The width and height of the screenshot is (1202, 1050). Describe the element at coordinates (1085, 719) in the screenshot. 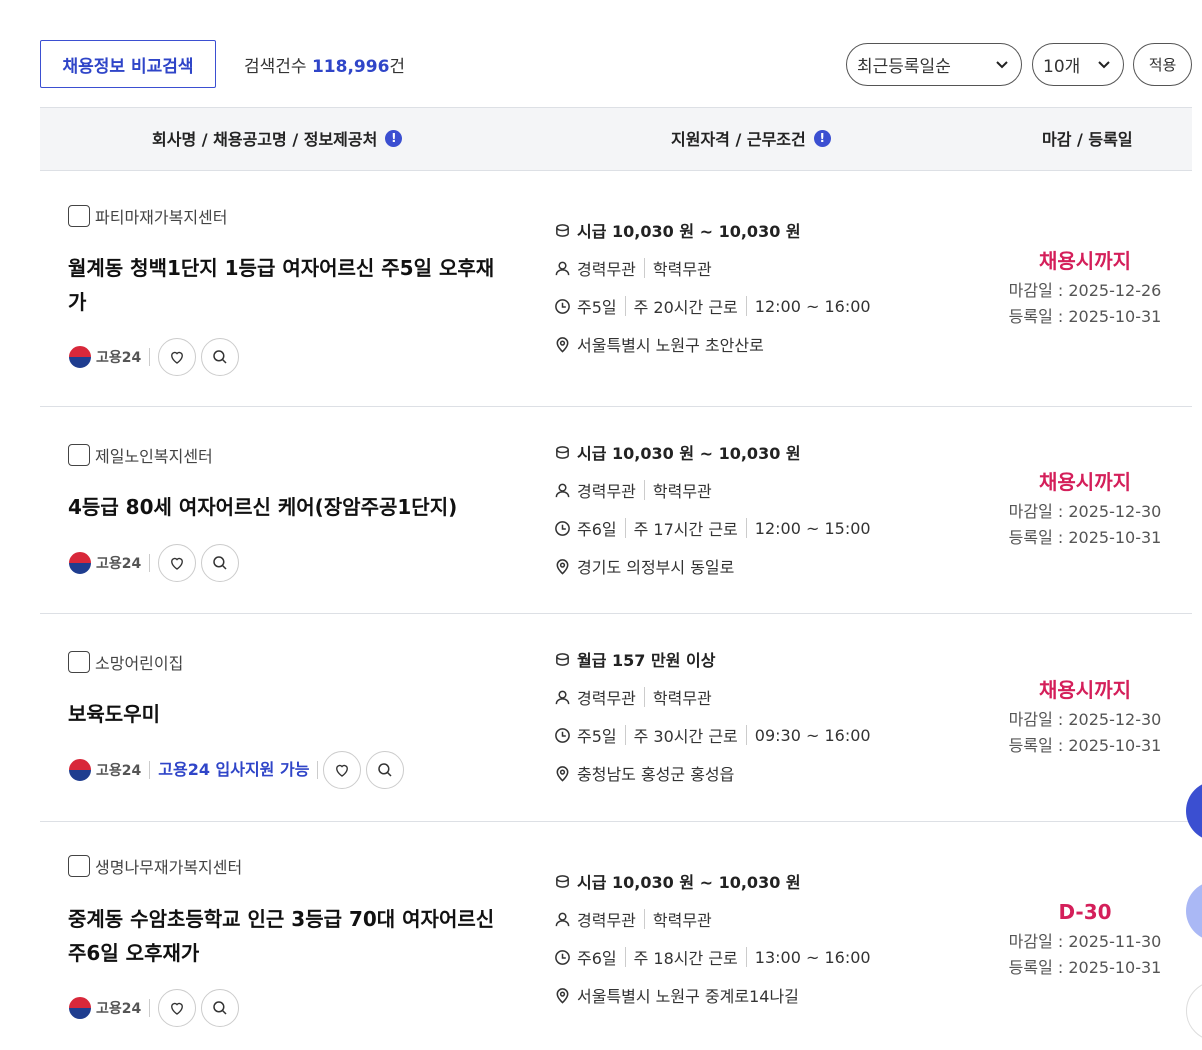

I see `close-date: 마감일 : 2025-12-30` at that location.